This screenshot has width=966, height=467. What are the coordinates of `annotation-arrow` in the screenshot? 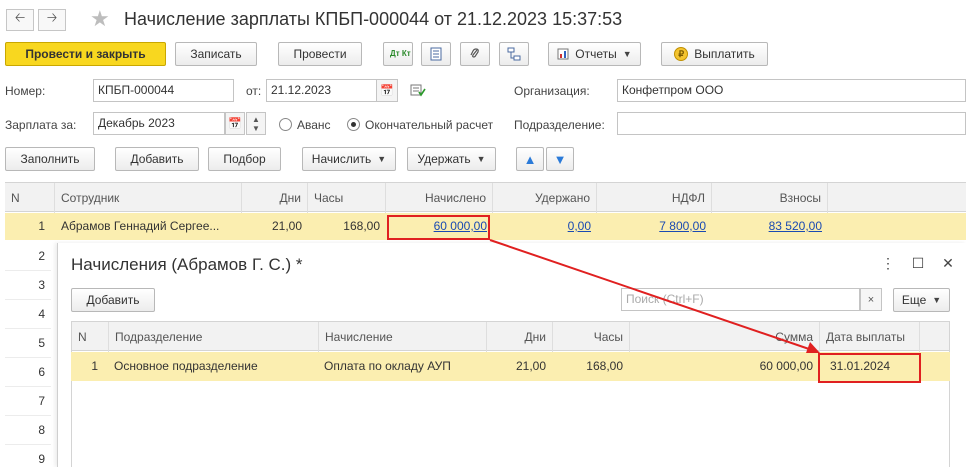 It's located at (654, 296).